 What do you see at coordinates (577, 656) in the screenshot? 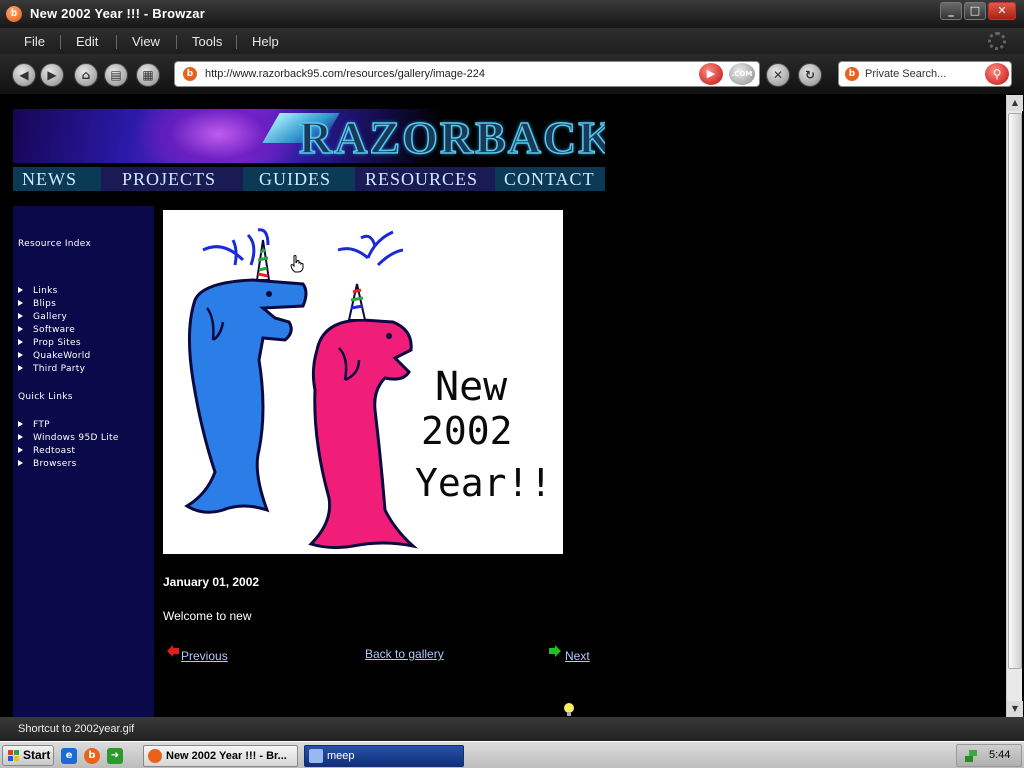
I see `next-link: Next` at bounding box center [577, 656].